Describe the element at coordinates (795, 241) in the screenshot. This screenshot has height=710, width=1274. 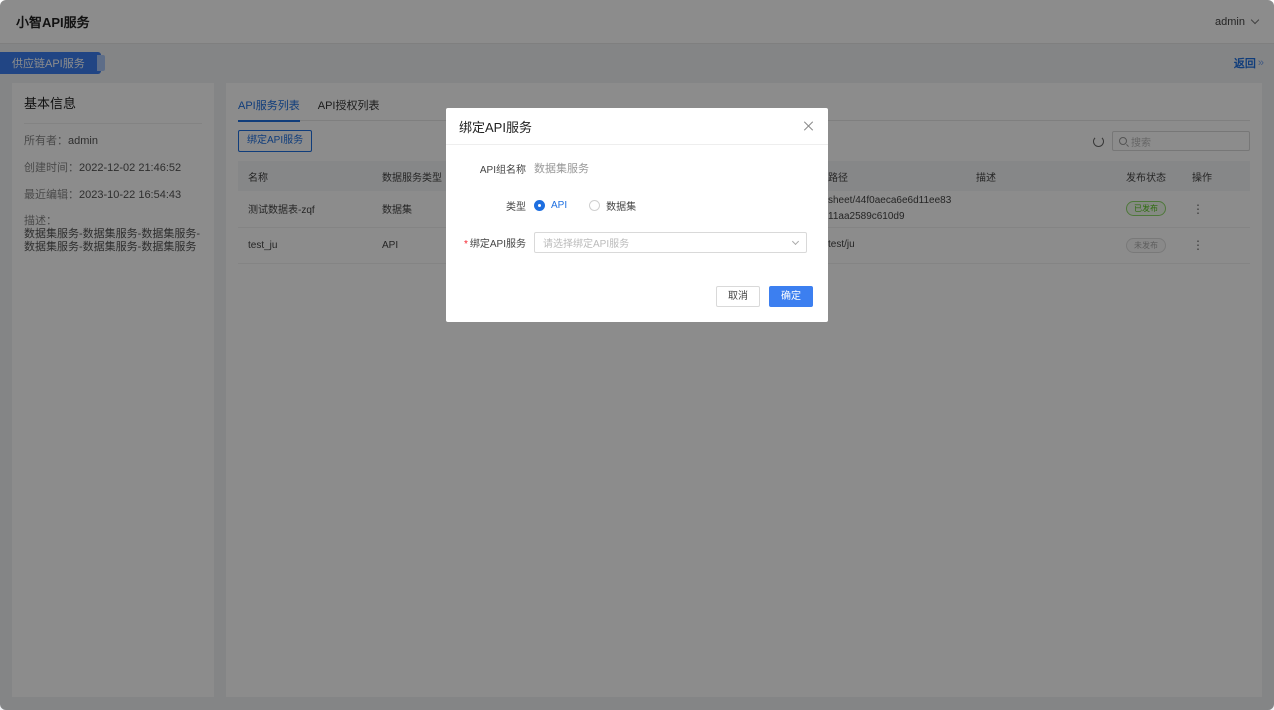
I see `chevron-down-icon` at that location.